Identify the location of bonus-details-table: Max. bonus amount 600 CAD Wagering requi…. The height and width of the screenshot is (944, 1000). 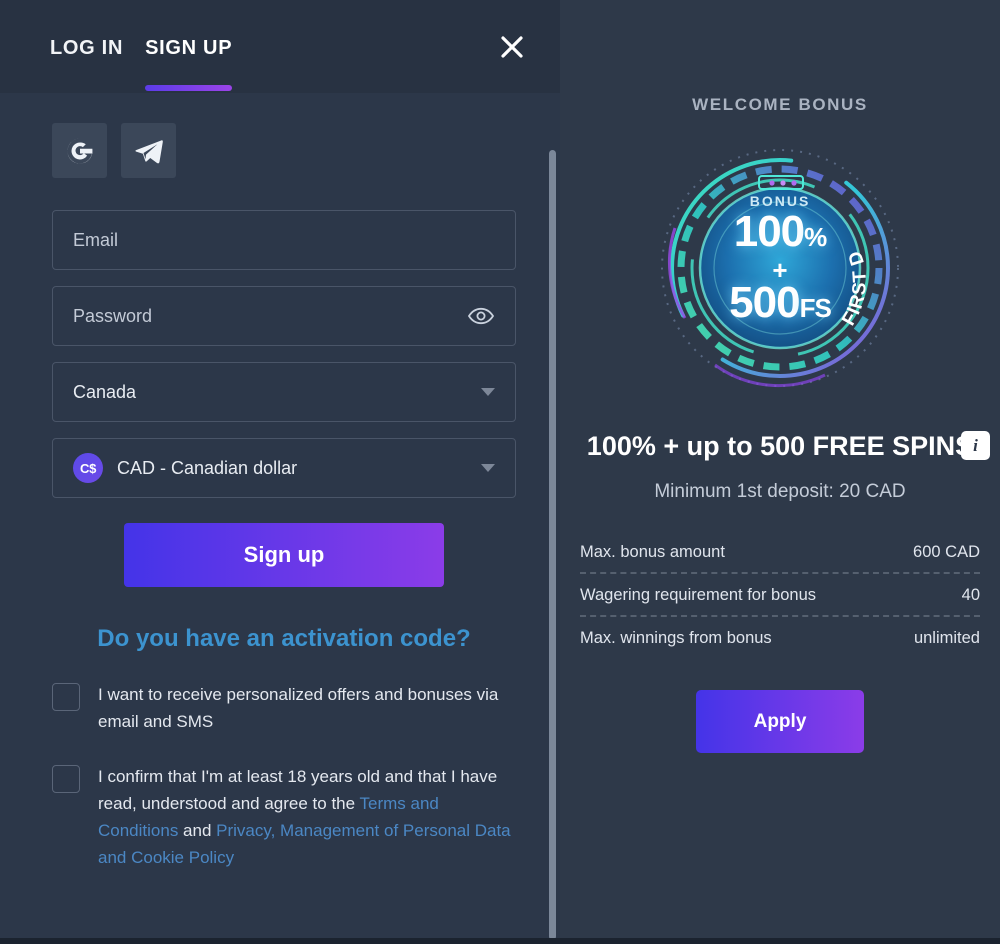
(780, 597).